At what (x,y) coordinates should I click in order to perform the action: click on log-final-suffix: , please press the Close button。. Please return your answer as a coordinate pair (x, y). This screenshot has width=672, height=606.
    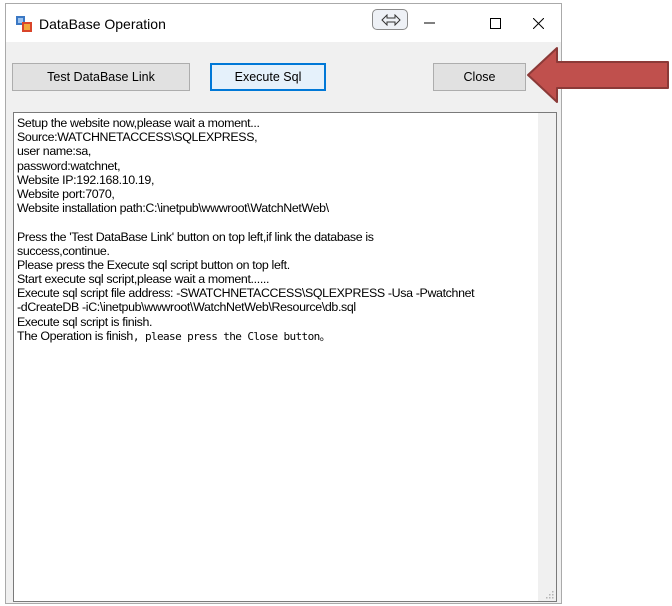
    Looking at the image, I should click on (231, 336).